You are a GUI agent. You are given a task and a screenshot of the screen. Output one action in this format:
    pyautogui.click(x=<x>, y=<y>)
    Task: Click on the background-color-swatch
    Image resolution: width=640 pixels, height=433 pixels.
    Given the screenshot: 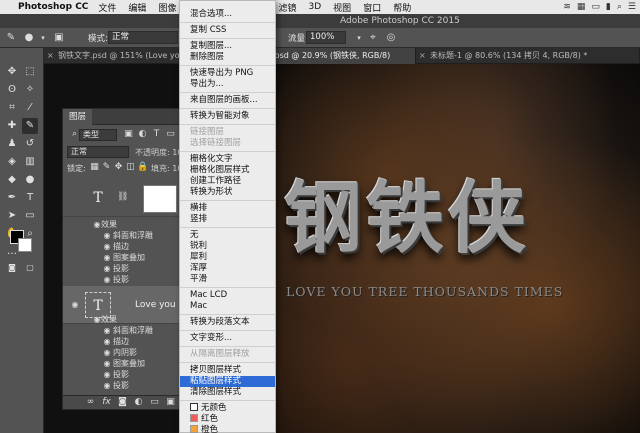 What is the action you would take?
    pyautogui.click(x=25, y=245)
    